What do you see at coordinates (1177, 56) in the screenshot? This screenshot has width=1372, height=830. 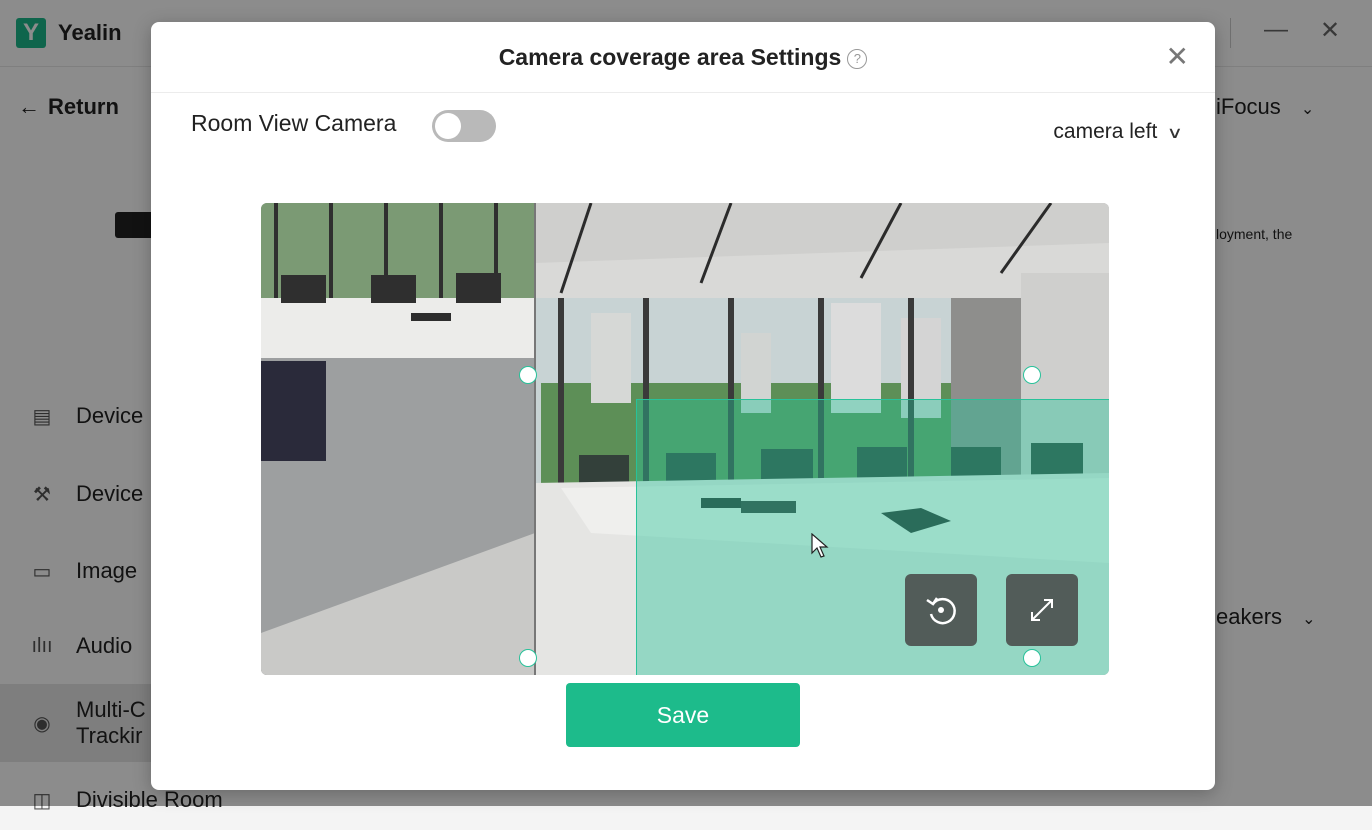 I see `dialog-close-button: ✕` at bounding box center [1177, 56].